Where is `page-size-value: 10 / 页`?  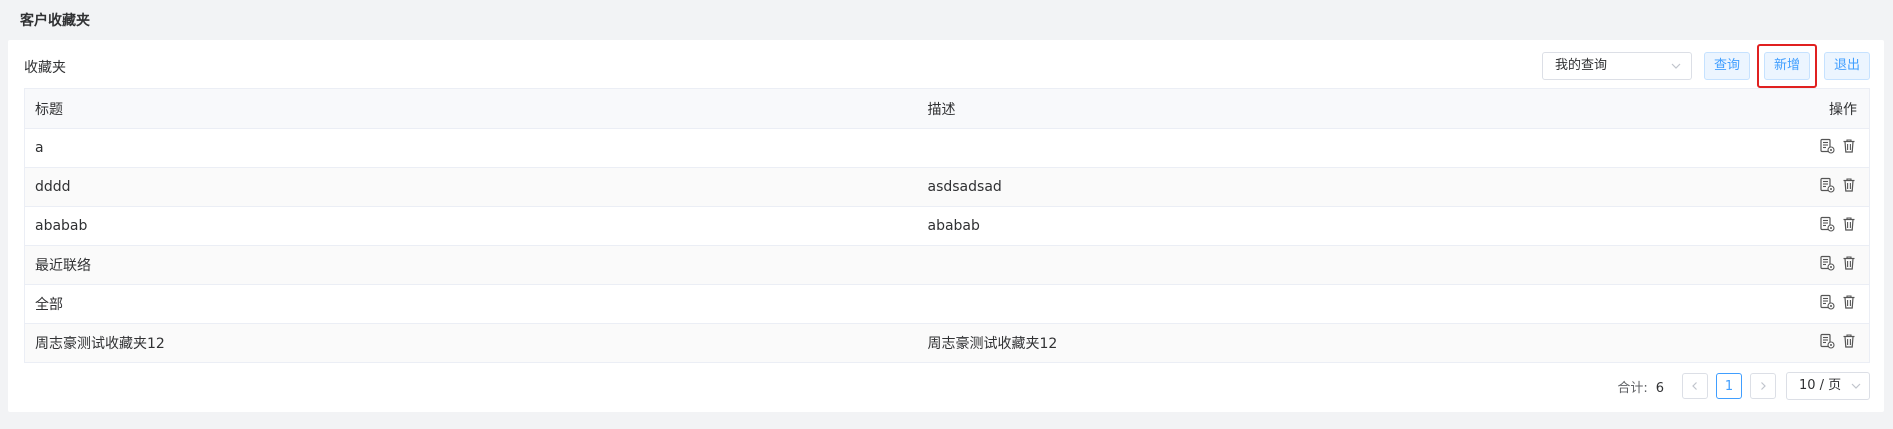
page-size-value: 10 / 页 is located at coordinates (1820, 385).